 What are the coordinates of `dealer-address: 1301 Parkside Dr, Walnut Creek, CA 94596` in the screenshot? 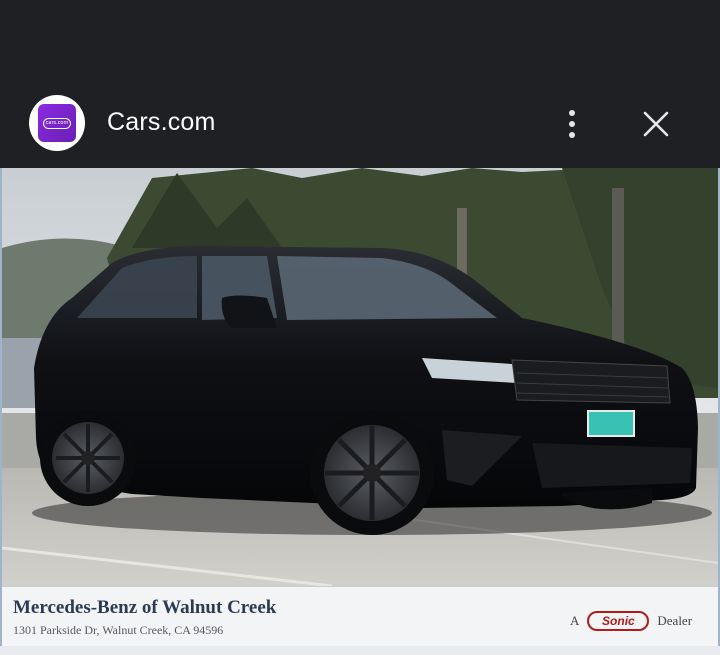 It's located at (118, 630).